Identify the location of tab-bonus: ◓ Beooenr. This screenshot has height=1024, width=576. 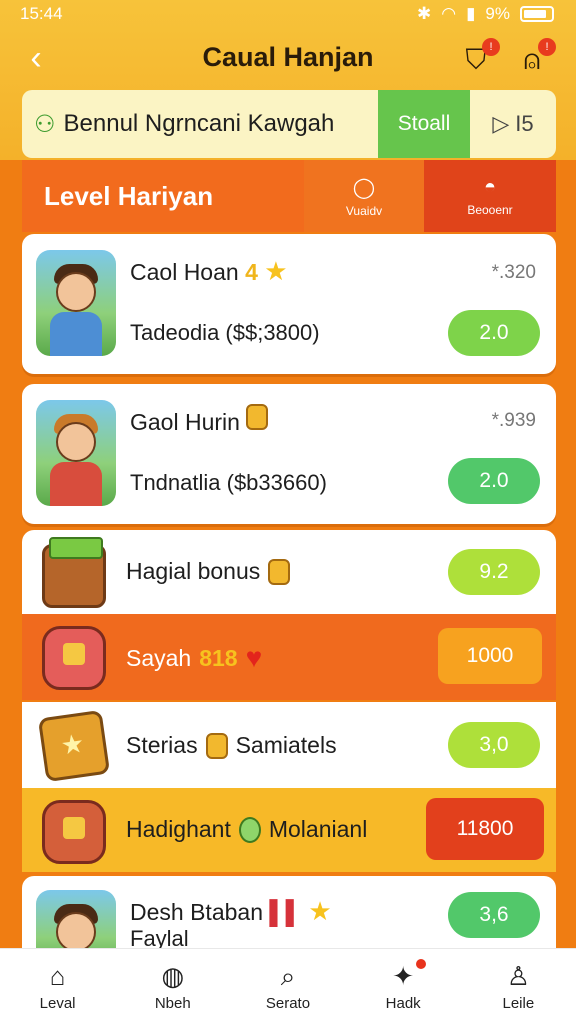
(490, 196).